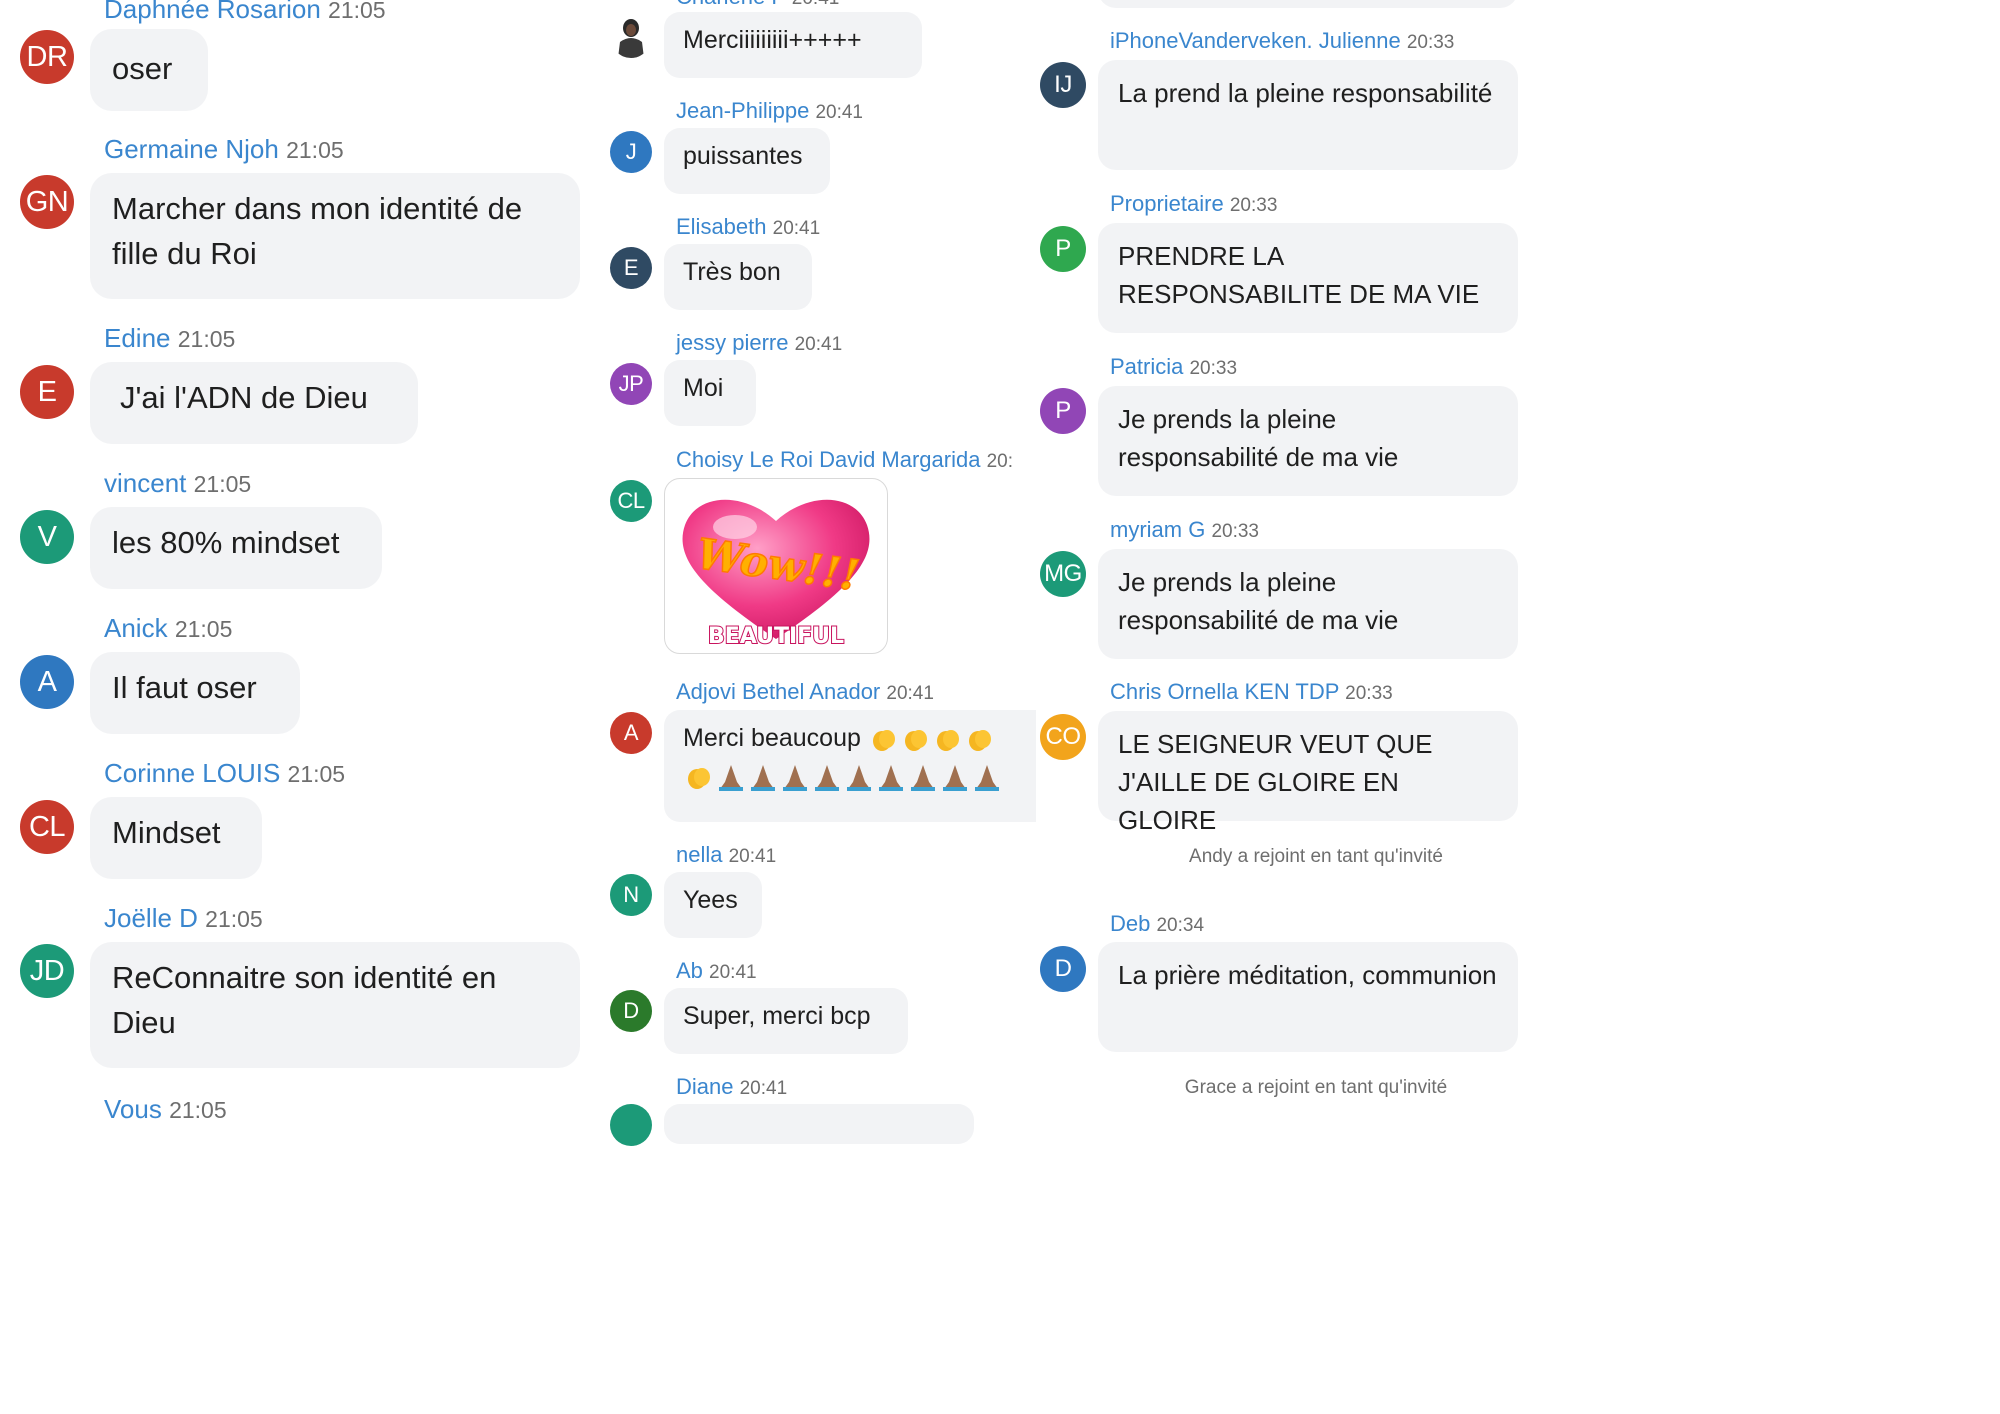  What do you see at coordinates (192, 773) in the screenshot?
I see `sender-name: Corinne LOUIS` at bounding box center [192, 773].